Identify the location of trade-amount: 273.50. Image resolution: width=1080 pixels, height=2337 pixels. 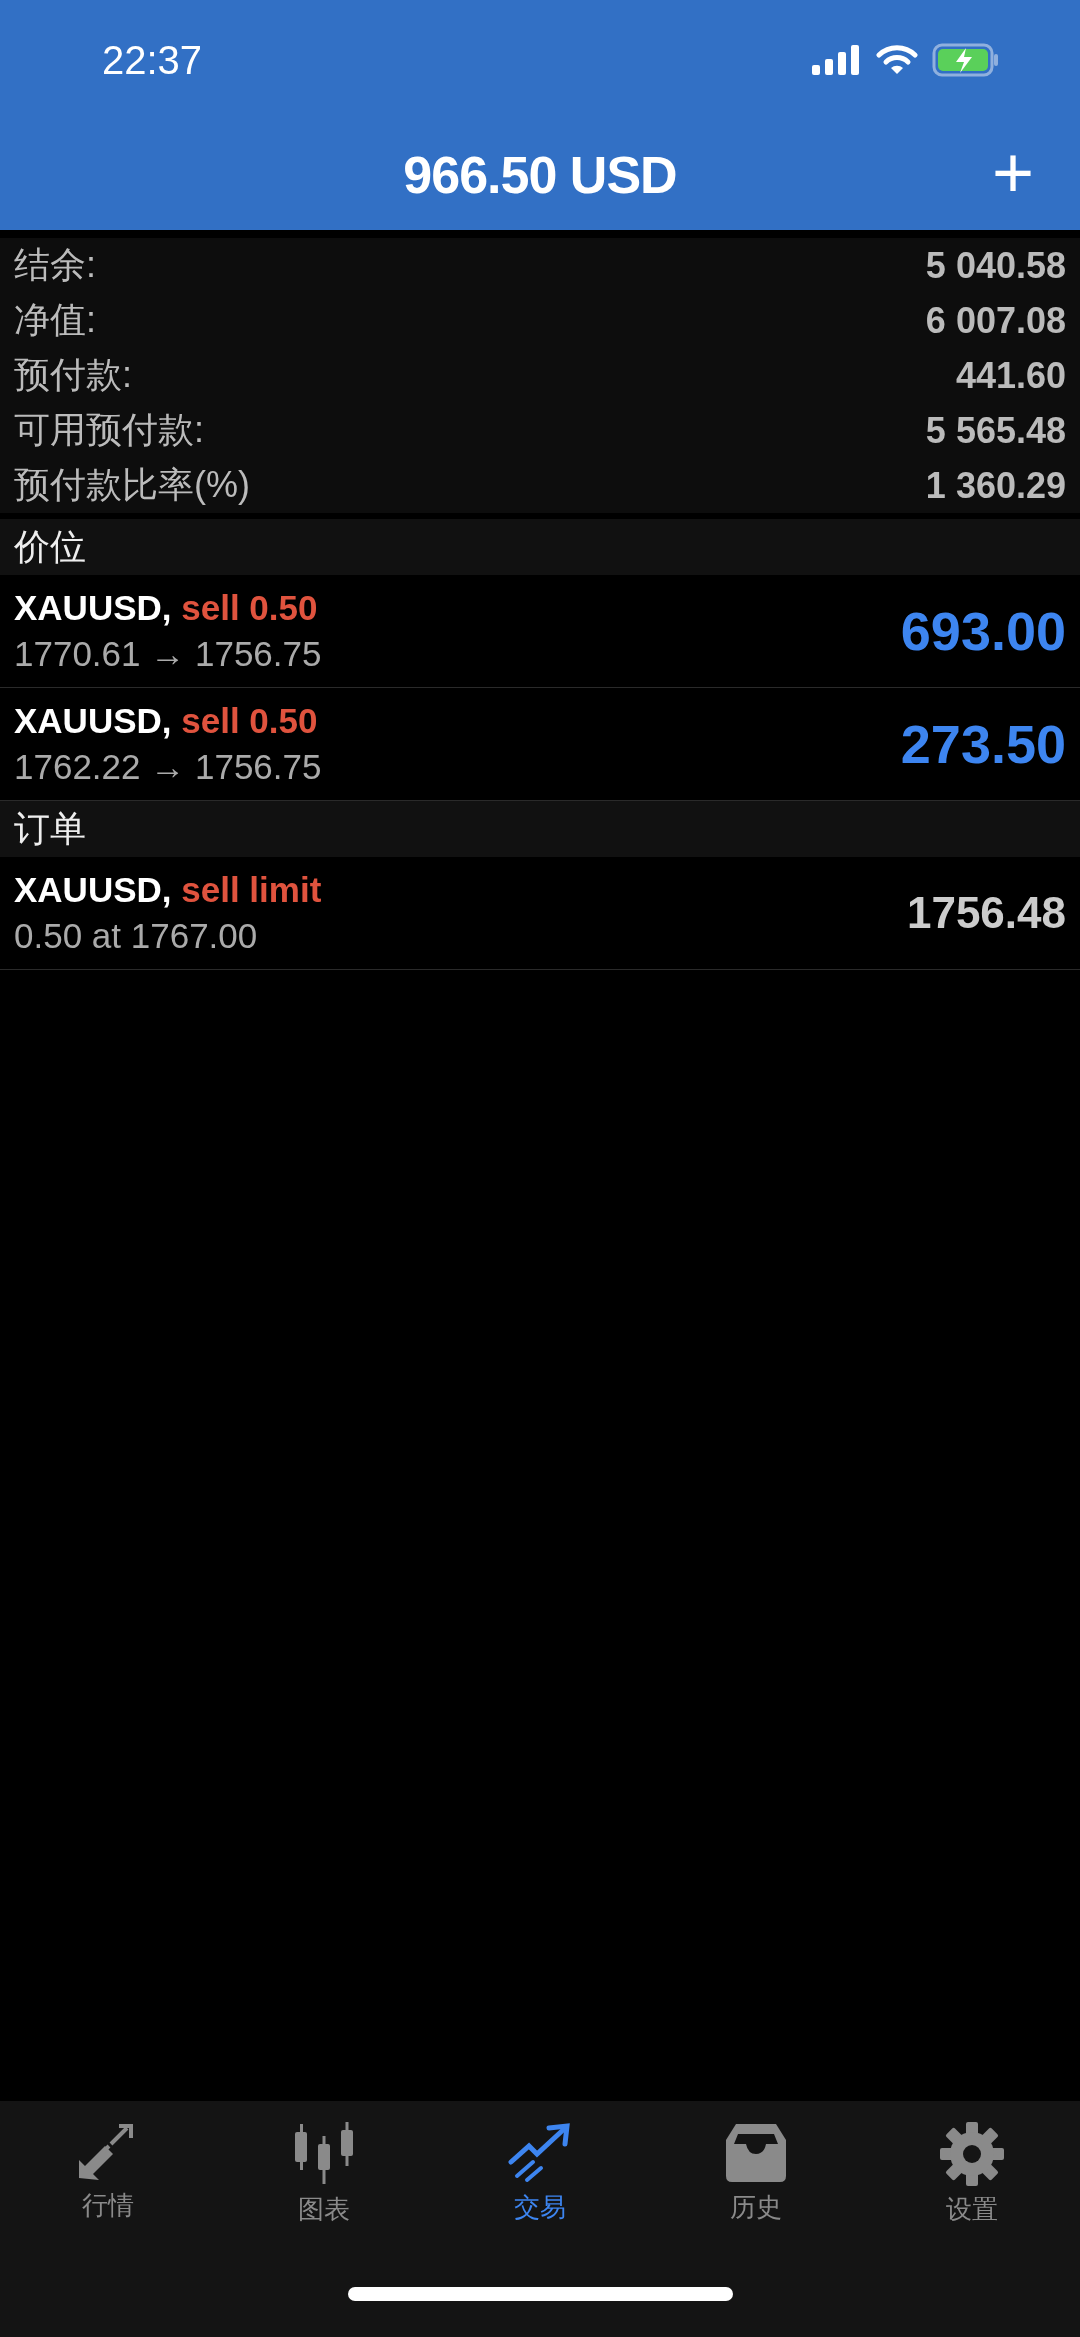
(983, 744).